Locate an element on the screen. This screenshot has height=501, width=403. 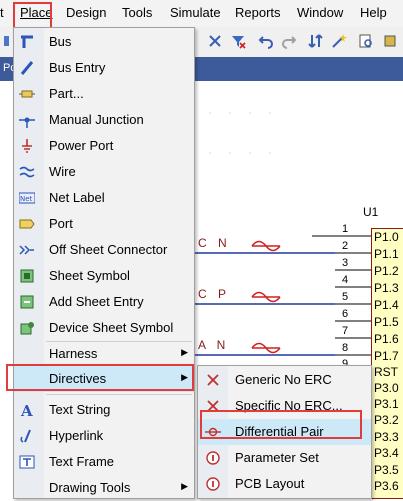
menu-item-manual-junction: Manual Junction is located at coordinates (104, 120).